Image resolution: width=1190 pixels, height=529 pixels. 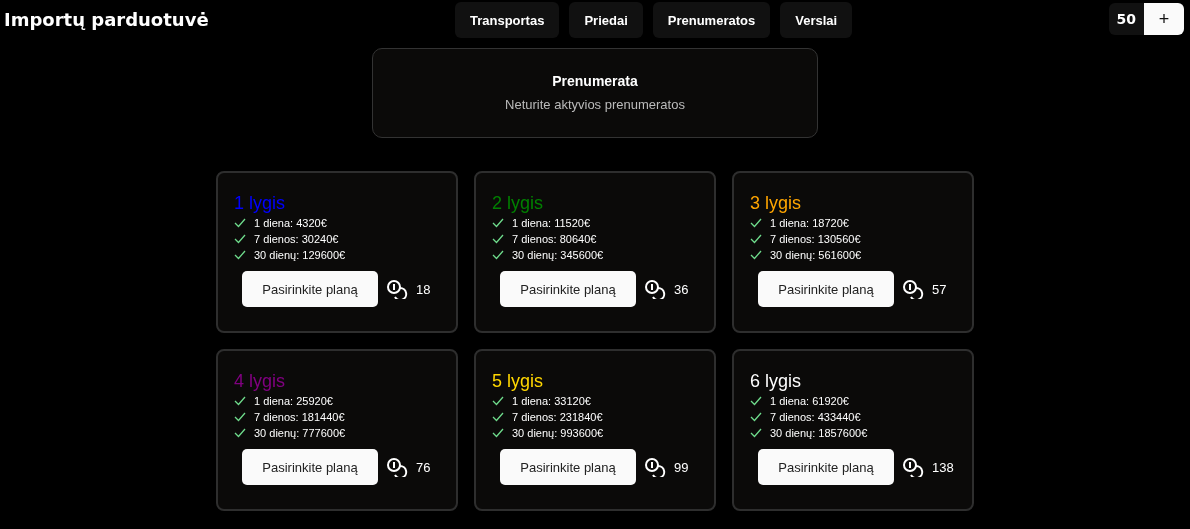 I want to click on add-button: +, so click(x=1164, y=19).